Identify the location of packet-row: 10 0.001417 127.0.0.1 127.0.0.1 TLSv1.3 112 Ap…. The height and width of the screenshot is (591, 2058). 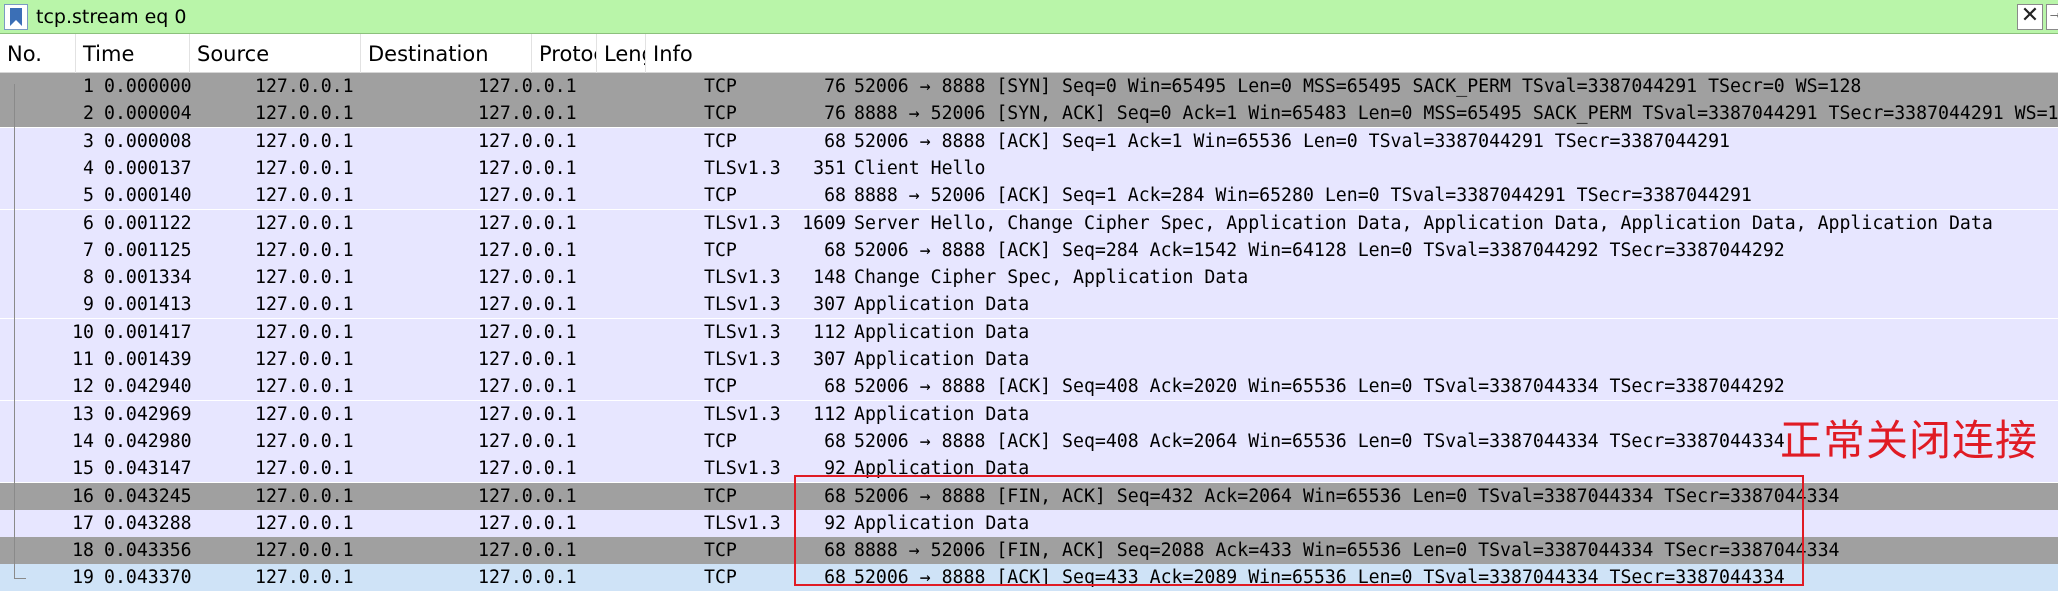
(1029, 332).